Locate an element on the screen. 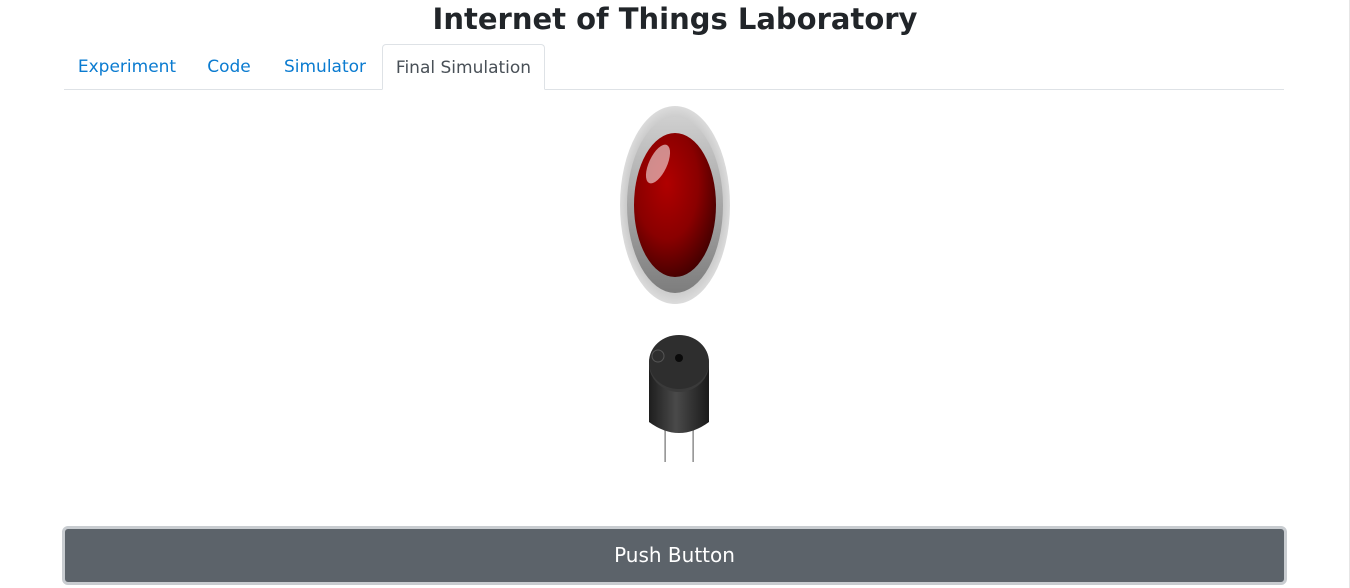  buzzer-icon is located at coordinates (679, 398).